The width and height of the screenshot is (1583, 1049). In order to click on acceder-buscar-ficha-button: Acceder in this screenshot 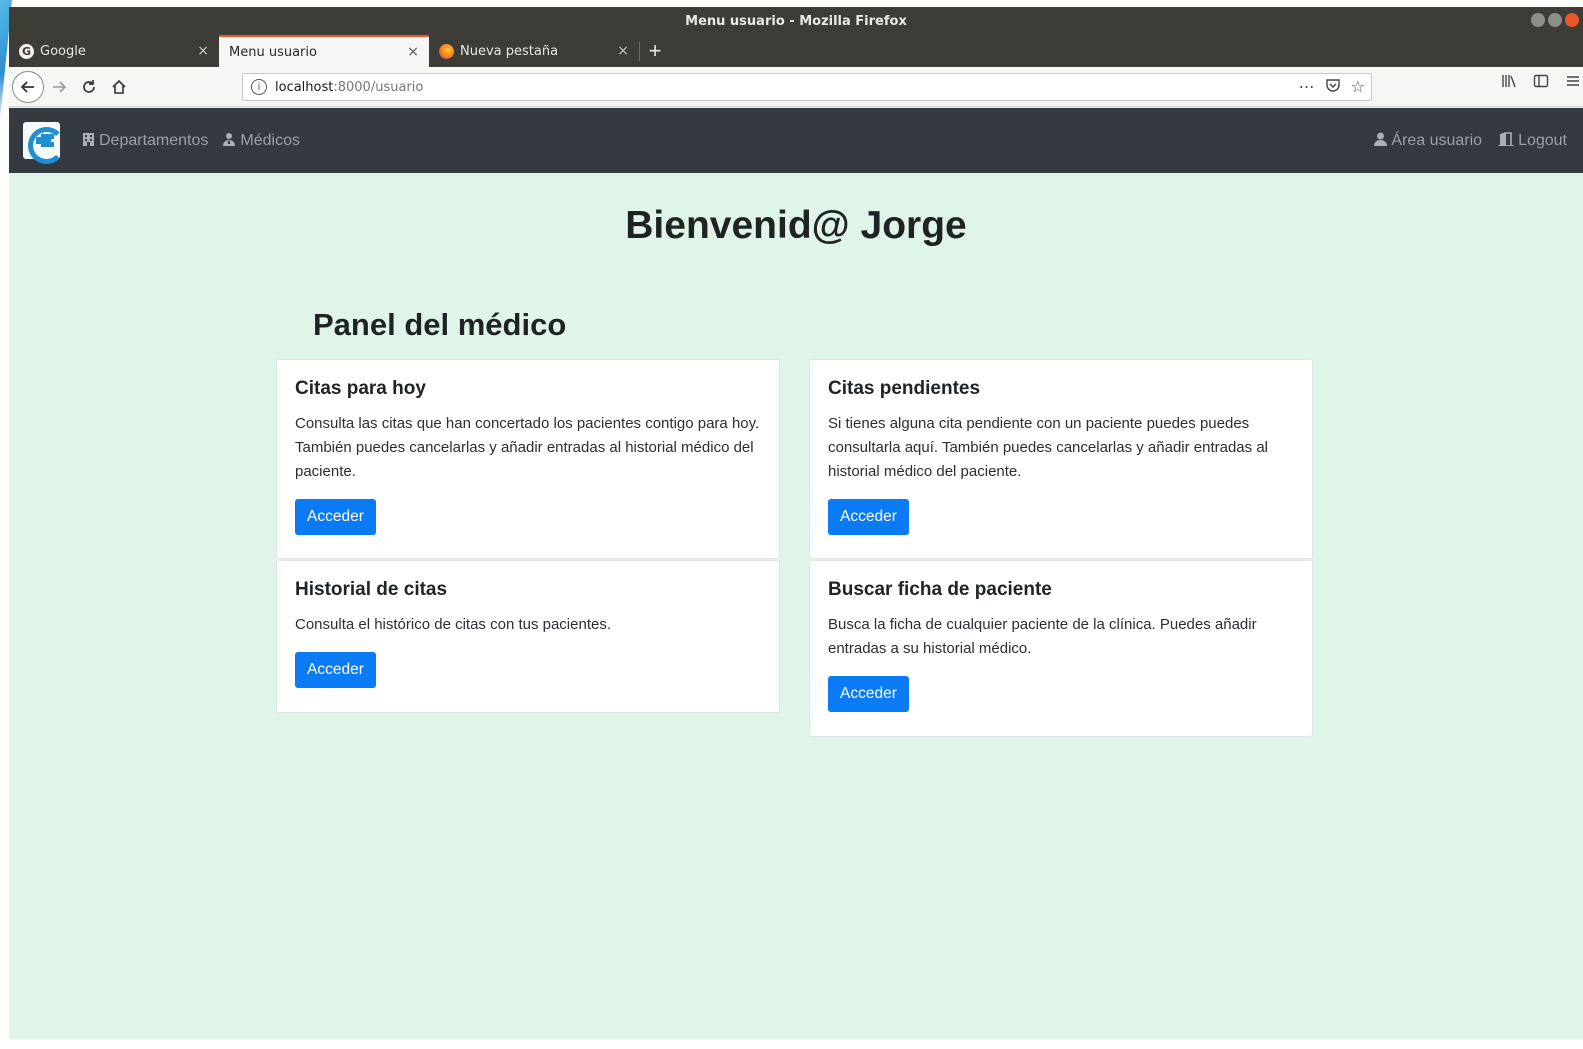, I will do `click(868, 694)`.